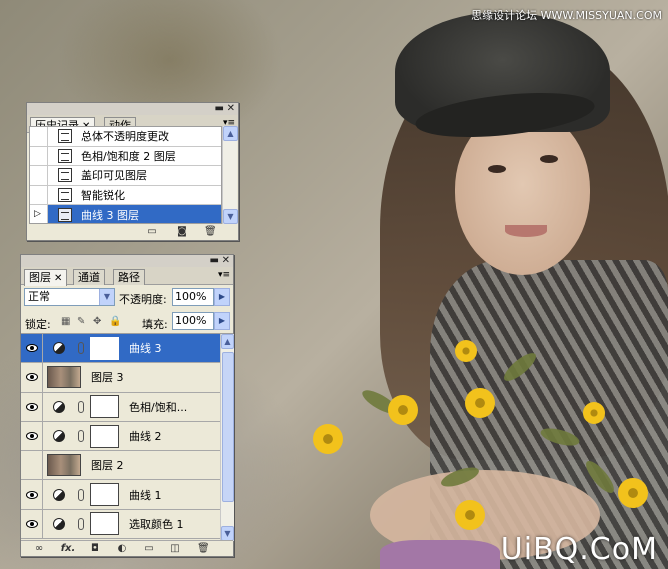 The width and height of the screenshot is (668, 569). What do you see at coordinates (120, 349) in the screenshot?
I see `layer-row-selected: 曲线 3` at bounding box center [120, 349].